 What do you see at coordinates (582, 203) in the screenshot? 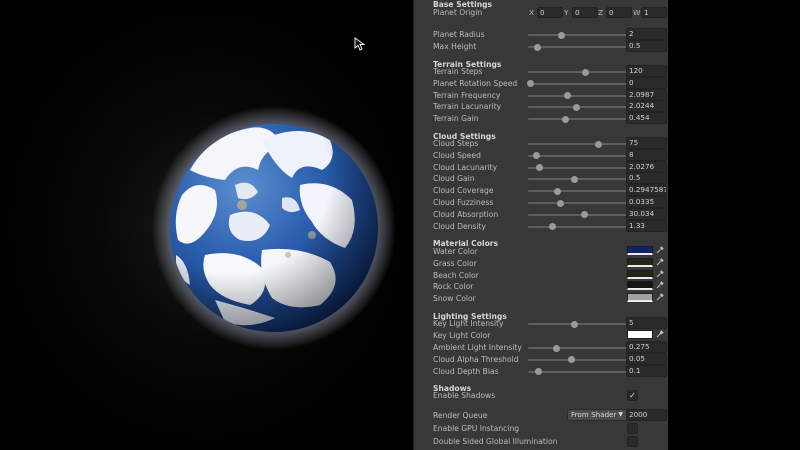
I see `cloud-fuzziness-slider` at bounding box center [582, 203].